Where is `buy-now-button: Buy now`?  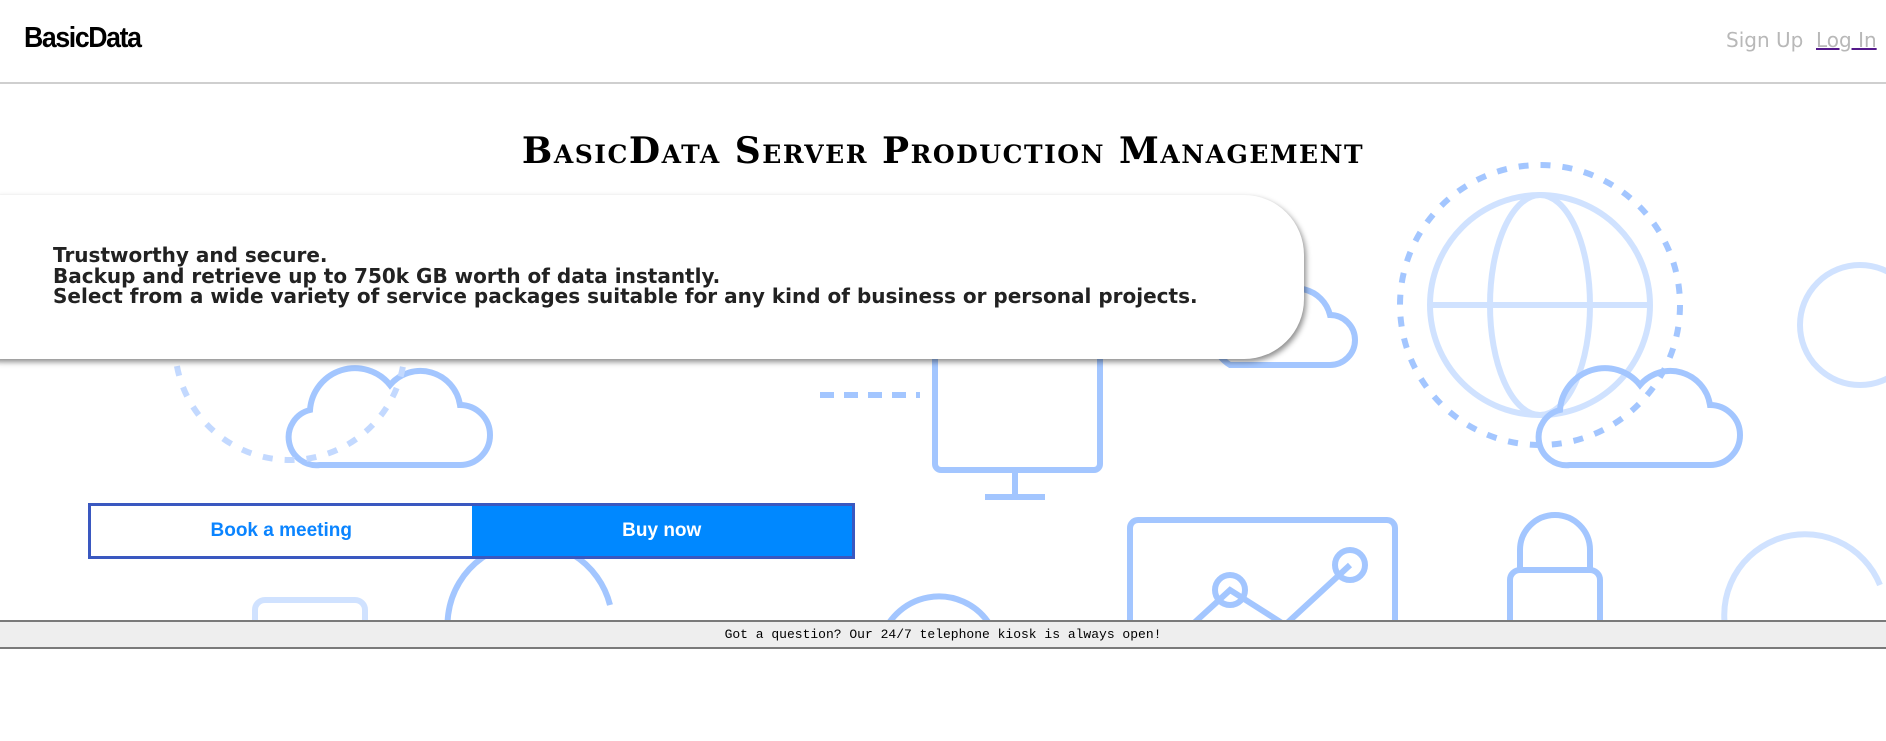
buy-now-button: Buy now is located at coordinates (661, 531).